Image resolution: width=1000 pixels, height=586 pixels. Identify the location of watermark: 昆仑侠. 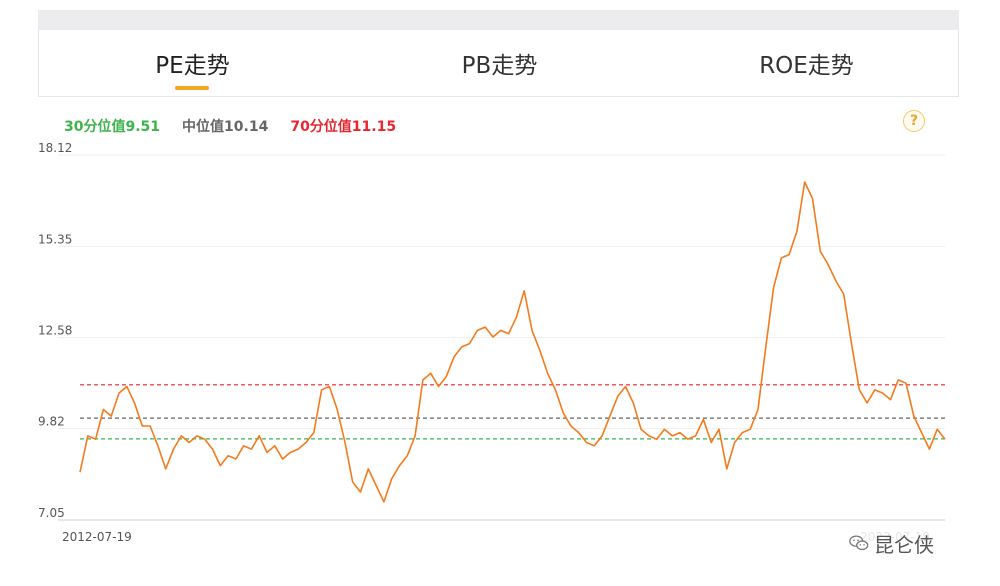
(891, 543).